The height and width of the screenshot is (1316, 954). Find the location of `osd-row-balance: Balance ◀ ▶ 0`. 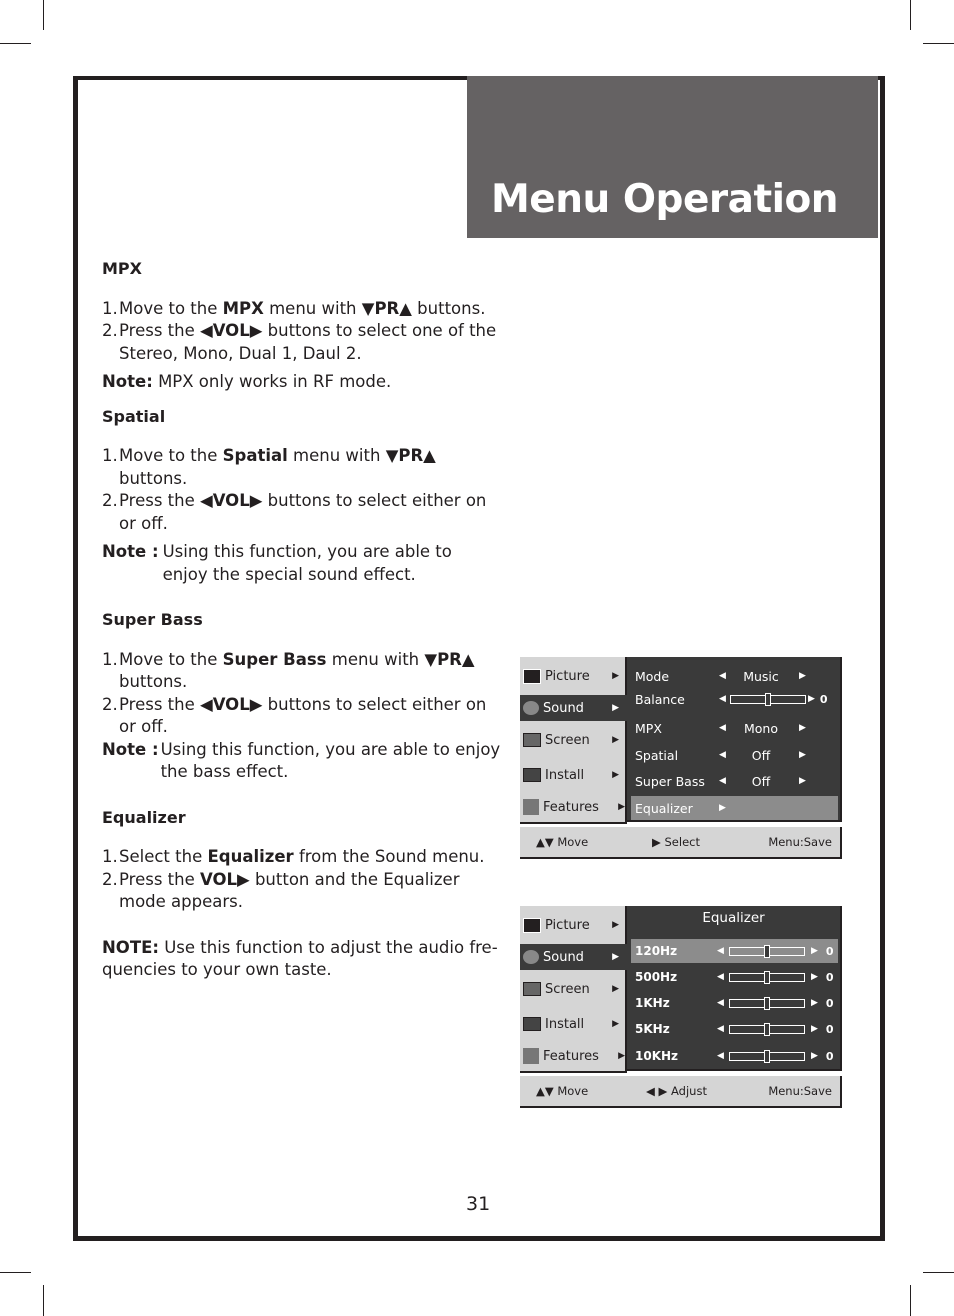

osd-row-balance: Balance ◀ ▶ 0 is located at coordinates (735, 699).